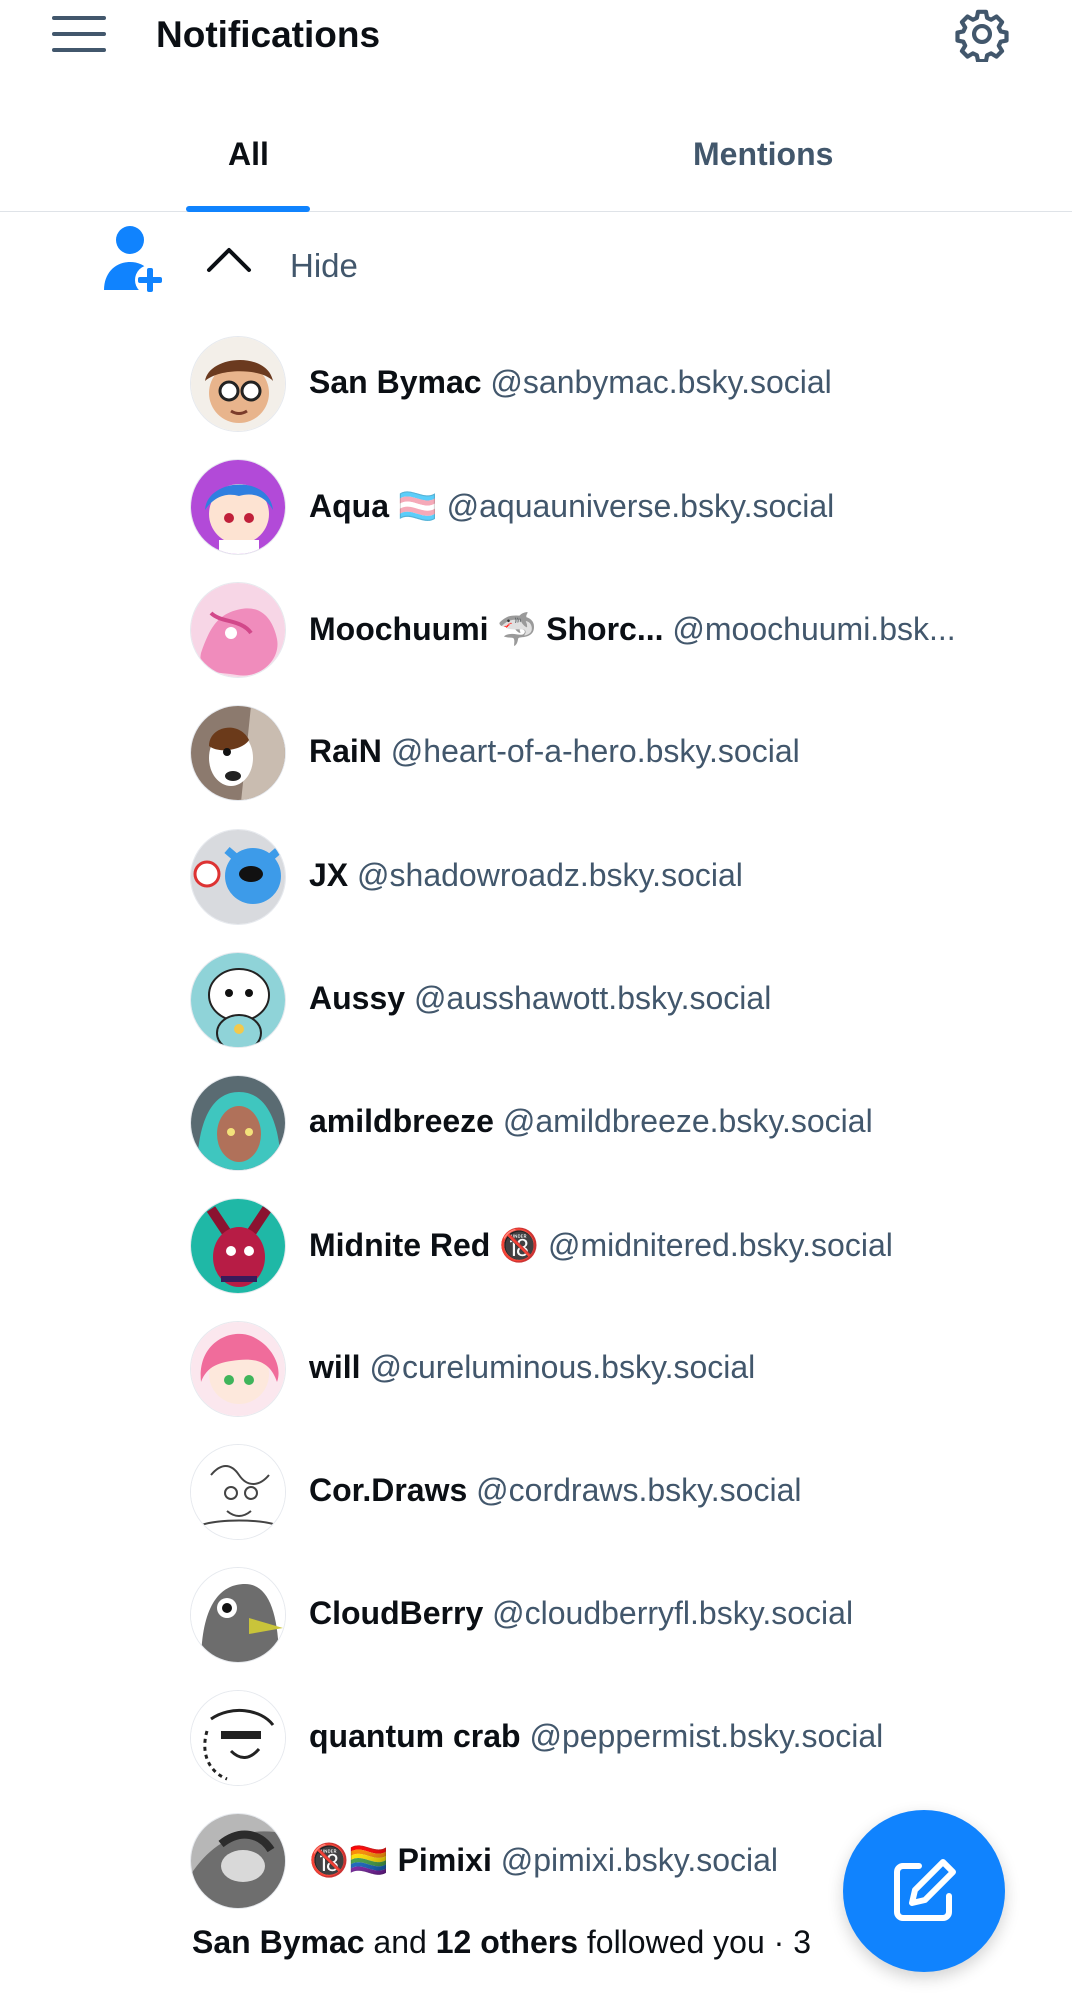 The width and height of the screenshot is (1072, 2000). I want to click on gear-icon, so click(982, 35).